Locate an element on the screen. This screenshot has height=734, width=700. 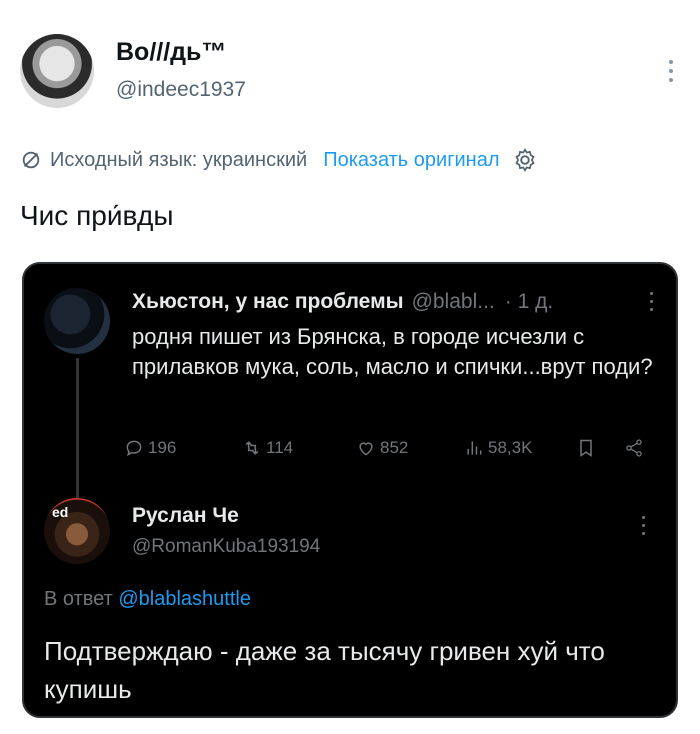
reply-to-line: В ответ @blablashuttle is located at coordinates (147, 599).